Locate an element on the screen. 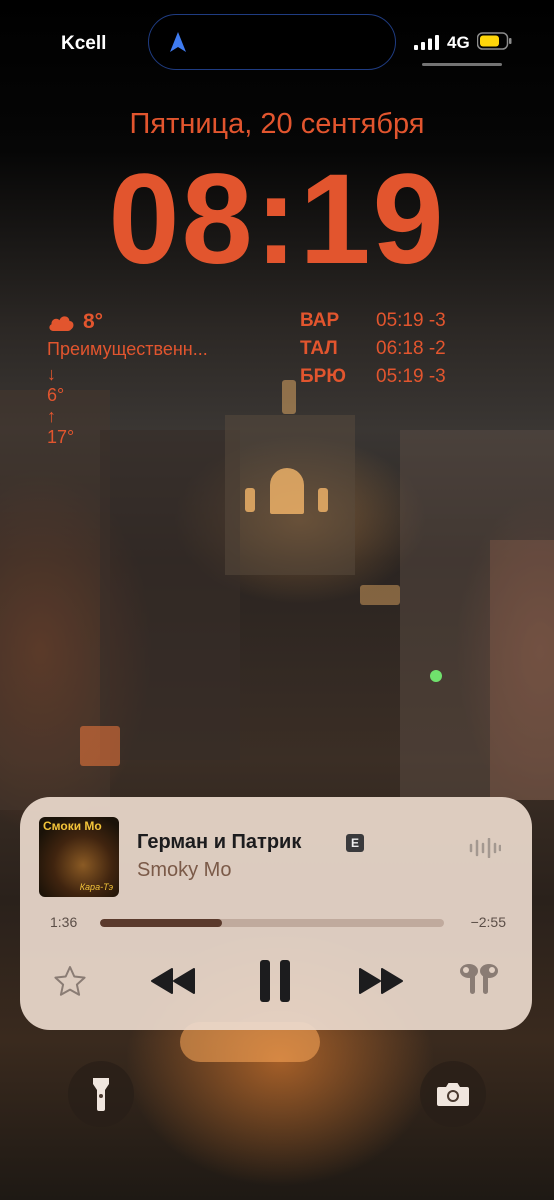 This screenshot has width=554, height=1200. arrow-down-icon: ↓ is located at coordinates (51, 374).